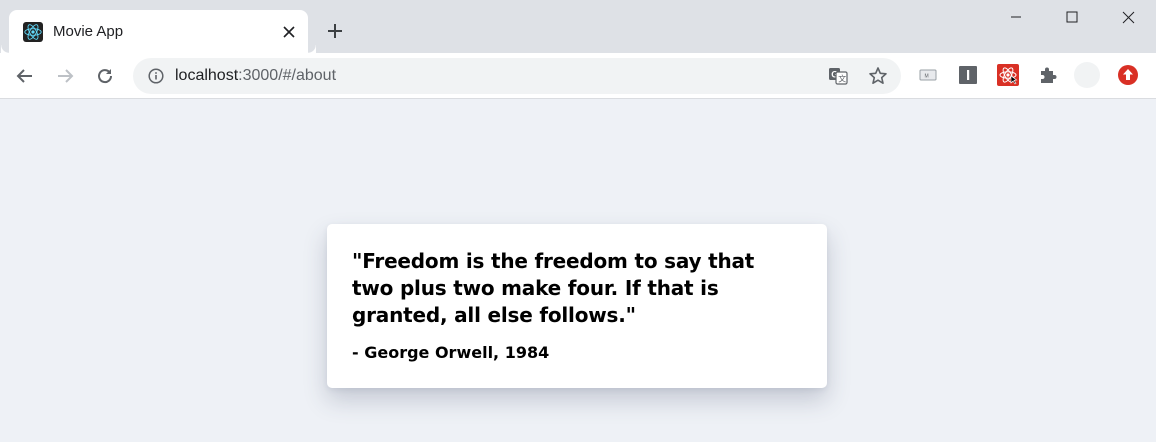  I want to click on new-tab-button, so click(335, 31).